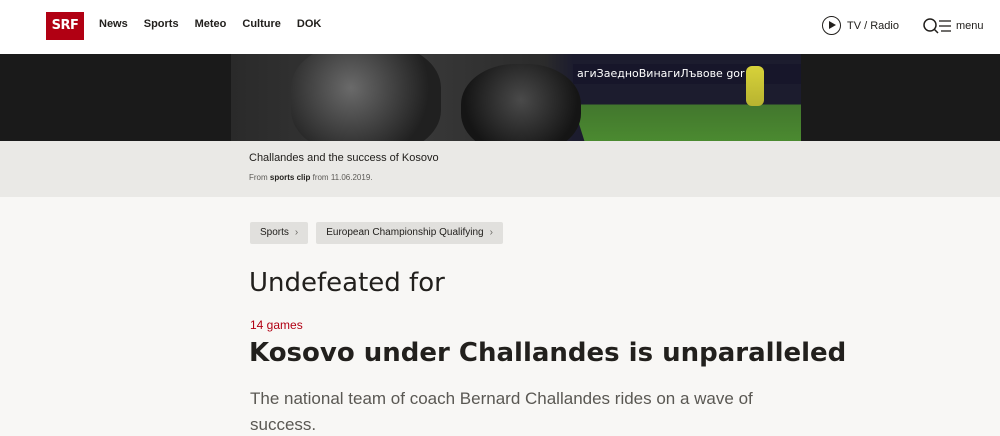 The height and width of the screenshot is (436, 1000). What do you see at coordinates (873, 25) in the screenshot?
I see `tv-radio-label: TV / Radio` at bounding box center [873, 25].